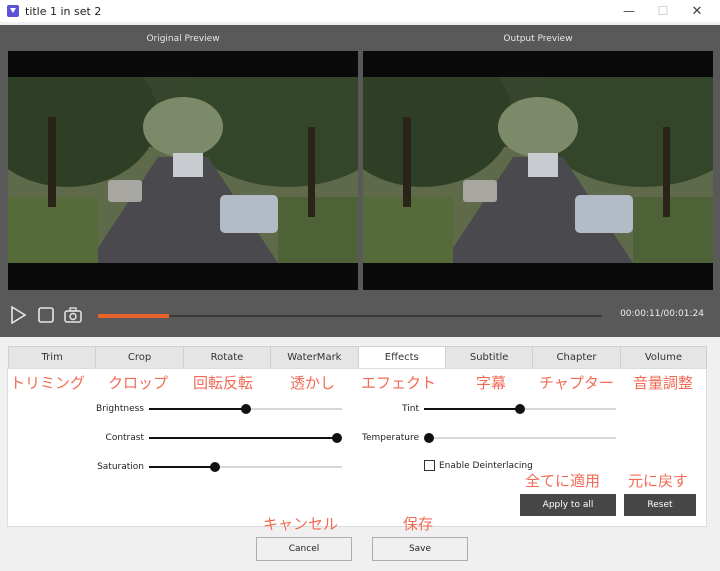  What do you see at coordinates (304, 549) in the screenshot?
I see `cancel-button: Cancel` at bounding box center [304, 549].